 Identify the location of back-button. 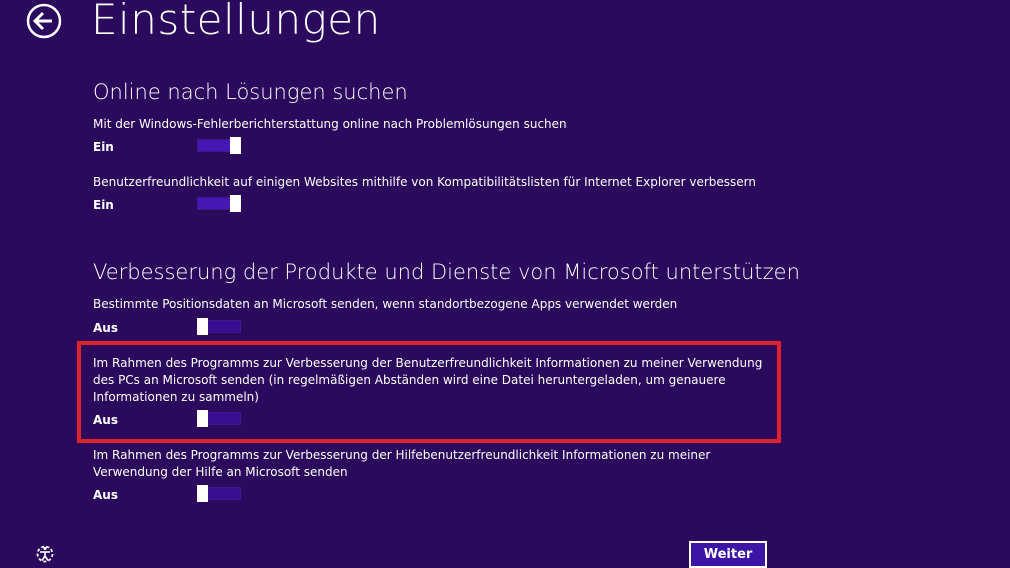
(44, 21).